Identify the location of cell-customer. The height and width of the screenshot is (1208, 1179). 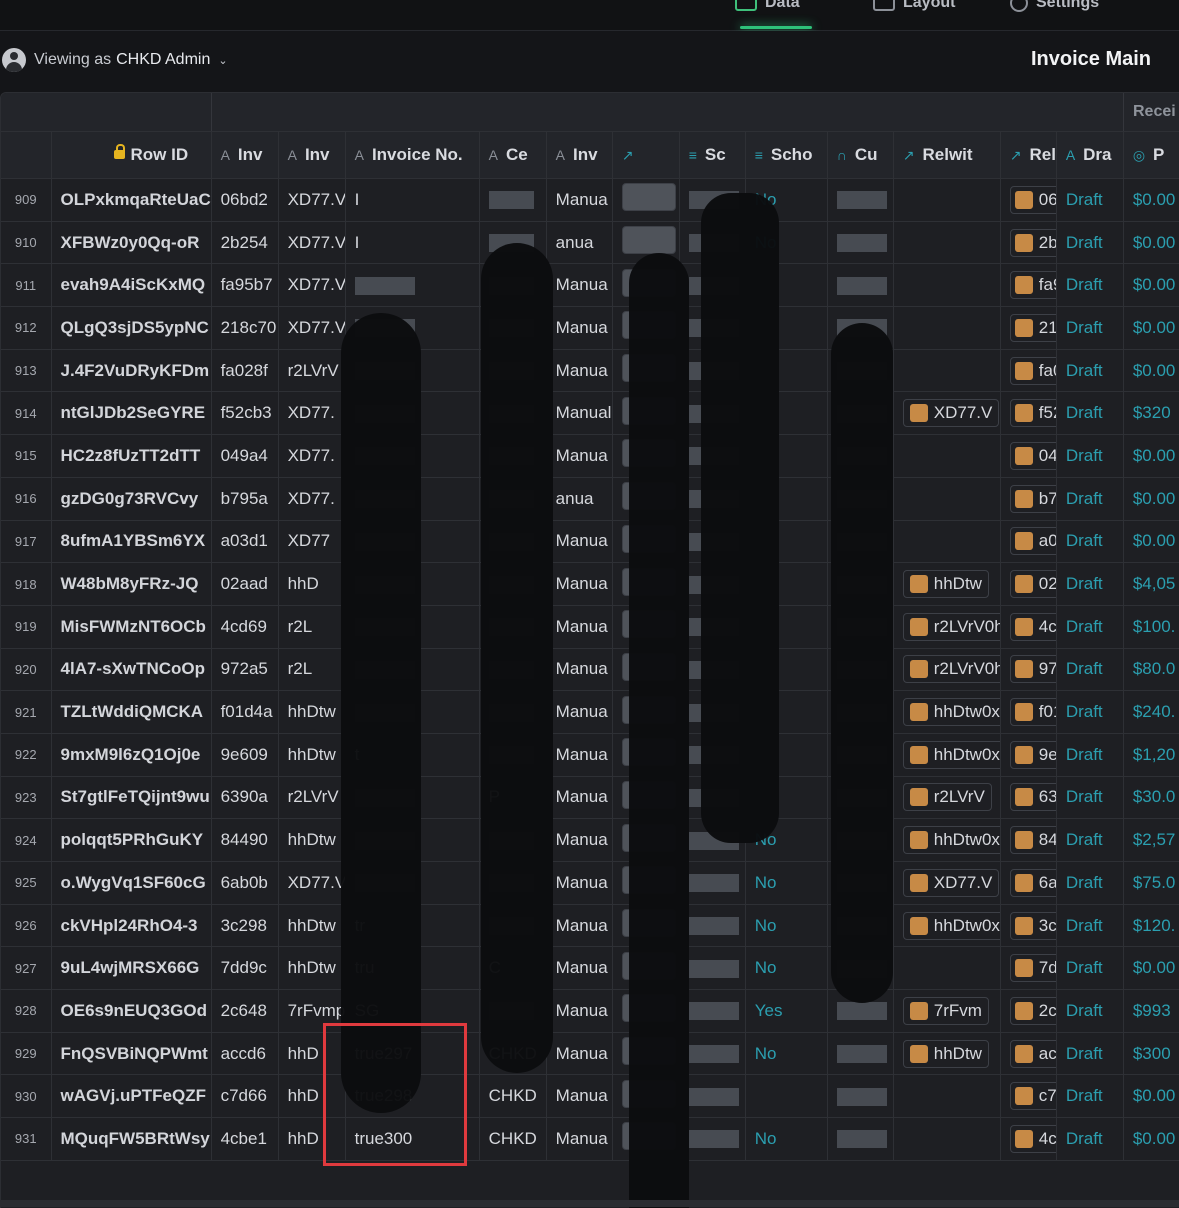
(860, 1139).